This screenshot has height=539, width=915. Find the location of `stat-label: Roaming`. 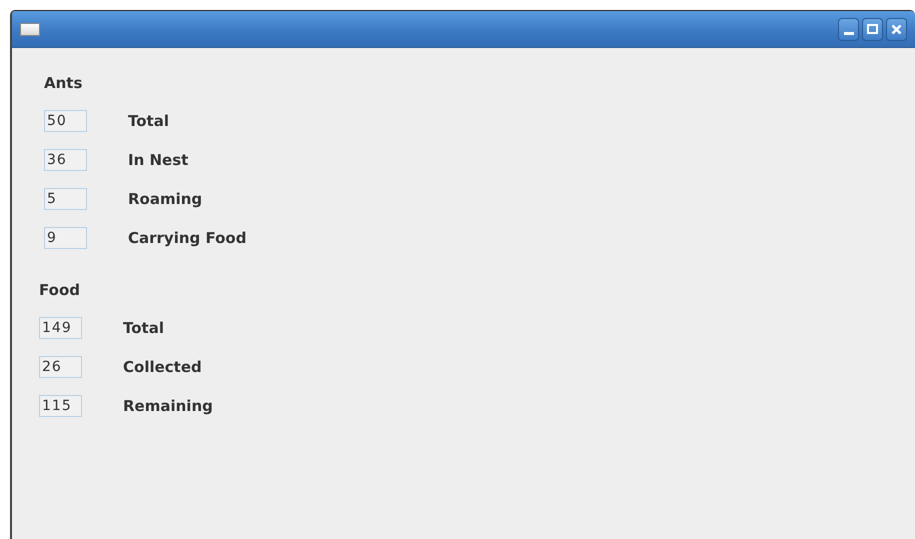

stat-label: Roaming is located at coordinates (165, 199).